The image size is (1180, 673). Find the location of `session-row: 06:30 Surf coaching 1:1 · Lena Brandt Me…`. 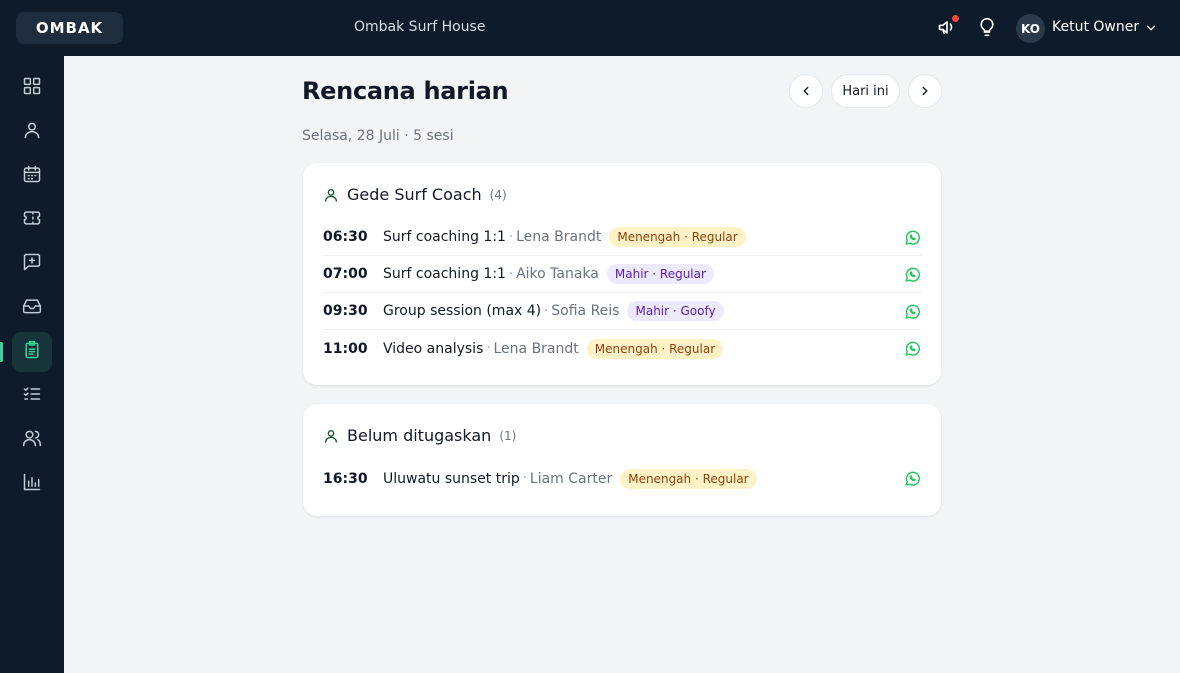

session-row: 06:30 Surf coaching 1:1 · Lena Brandt Me… is located at coordinates (622, 237).